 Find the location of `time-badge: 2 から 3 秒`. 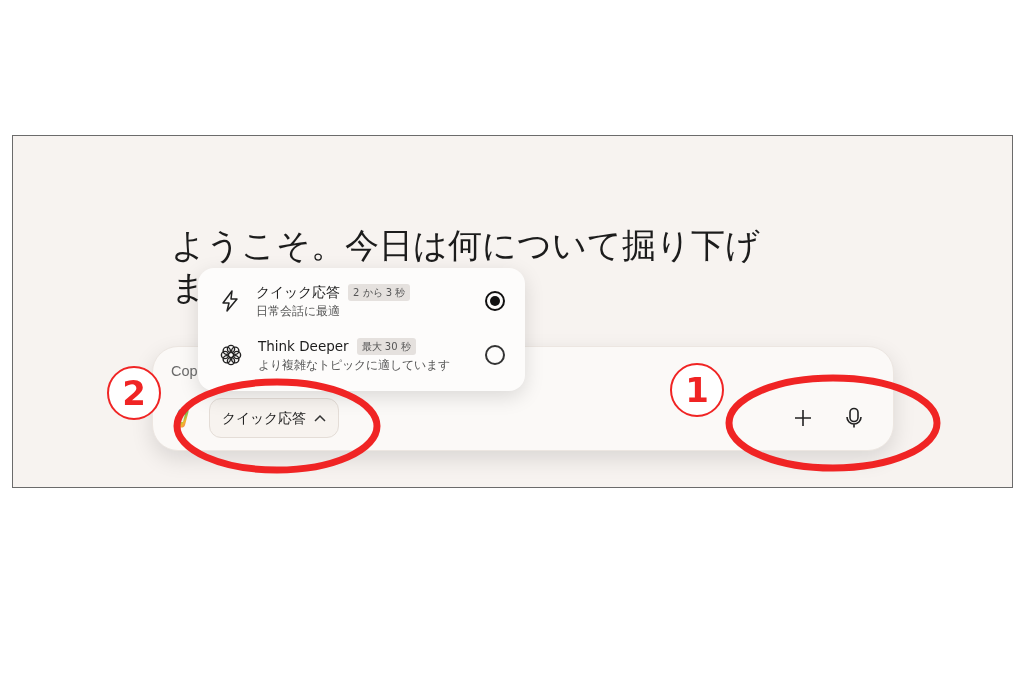

time-badge: 2 から 3 秒 is located at coordinates (379, 292).